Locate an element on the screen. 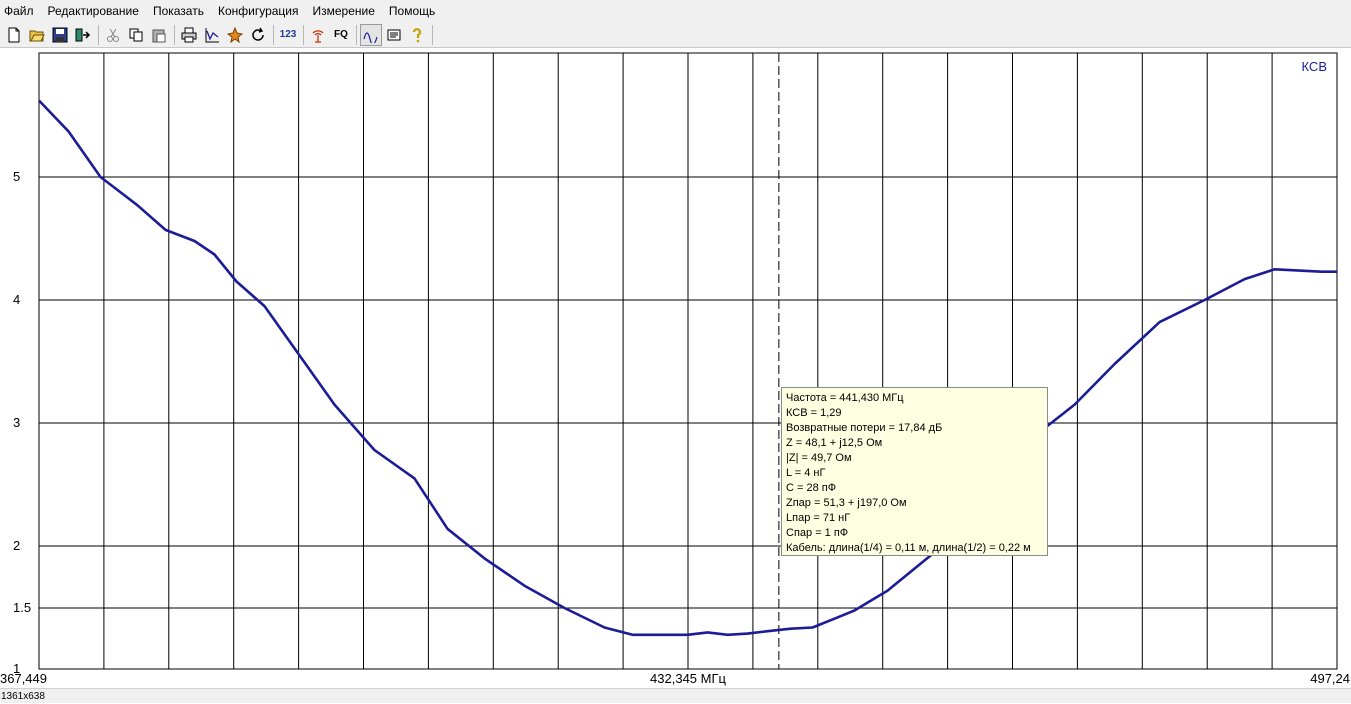 The width and height of the screenshot is (1351, 704). export-icon is located at coordinates (83, 35).